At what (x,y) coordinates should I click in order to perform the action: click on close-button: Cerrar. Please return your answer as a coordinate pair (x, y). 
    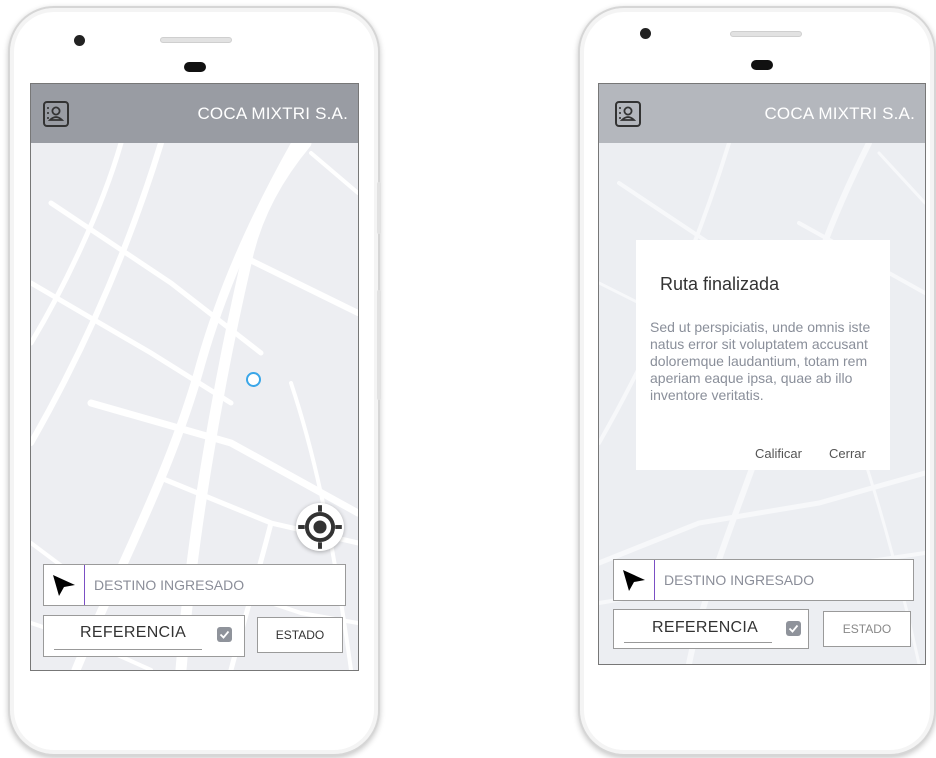
    Looking at the image, I should click on (847, 453).